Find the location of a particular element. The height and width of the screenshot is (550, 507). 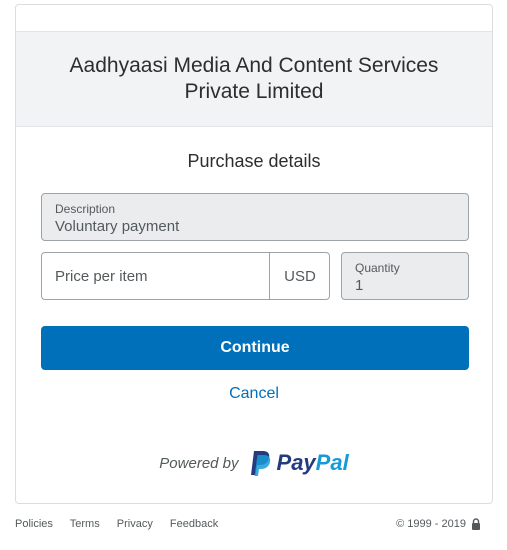

footer-links: Policies Terms Privacy Feedback is located at coordinates (123, 524).